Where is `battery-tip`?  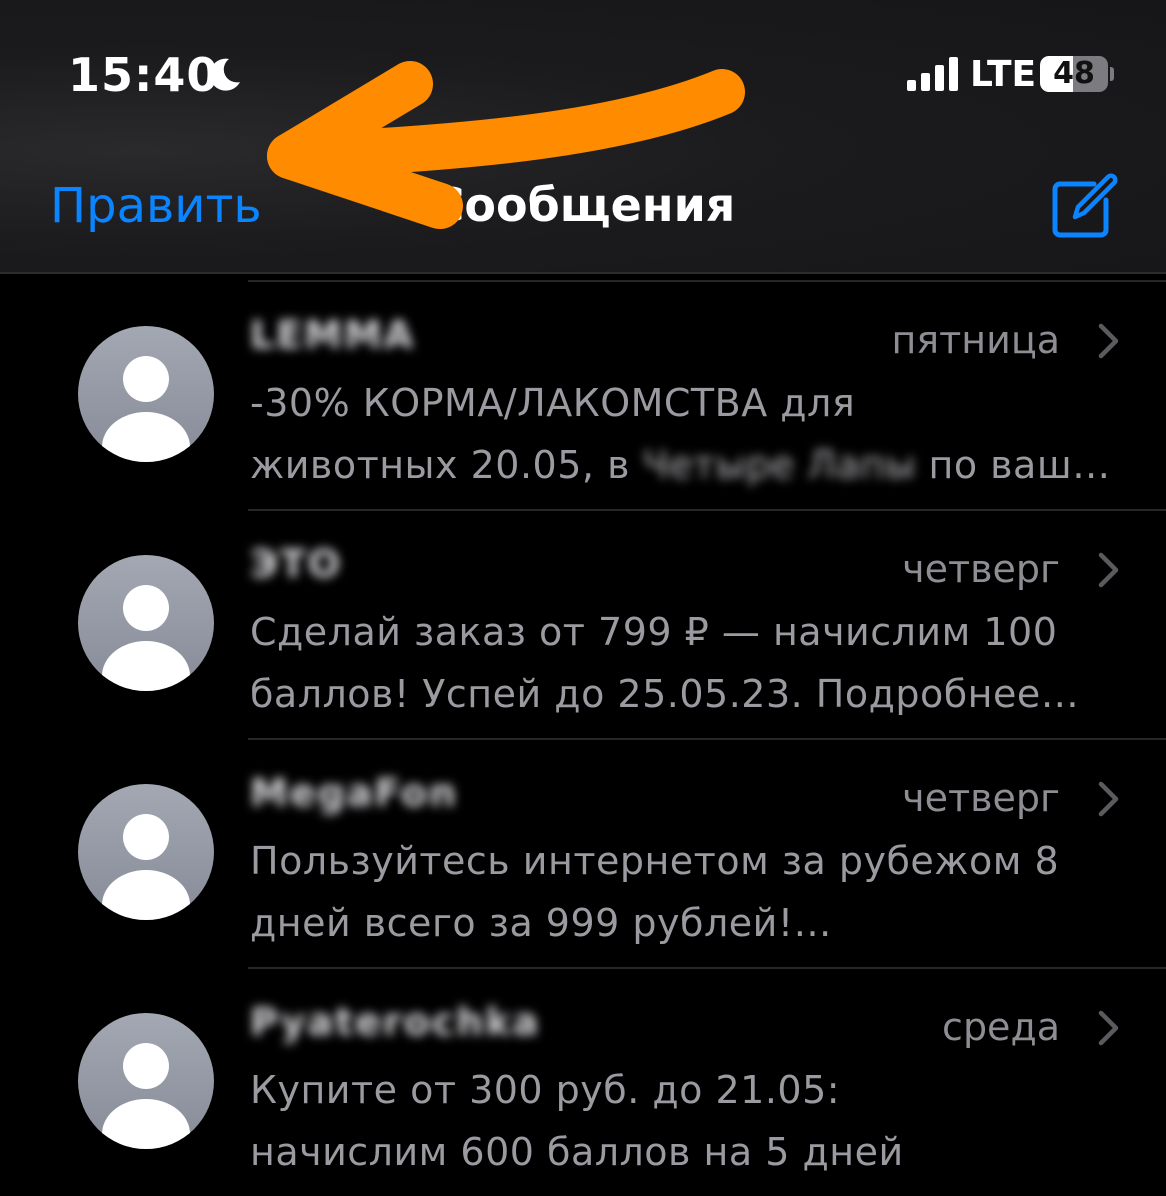
battery-tip is located at coordinates (1112, 74).